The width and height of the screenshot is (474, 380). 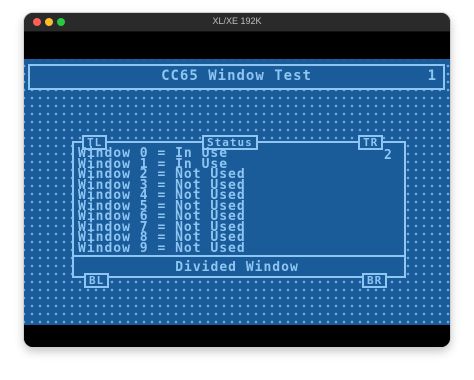 I want to click on list-item: Window 9 = Not Used, so click(x=162, y=248).